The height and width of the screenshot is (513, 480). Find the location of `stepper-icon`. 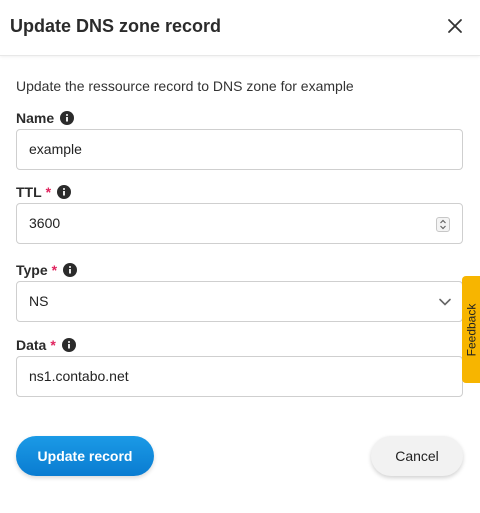

stepper-icon is located at coordinates (443, 224).